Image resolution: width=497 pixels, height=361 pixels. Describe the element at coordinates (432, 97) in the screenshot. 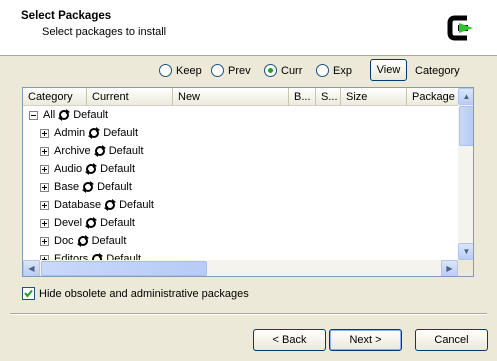

I see `column-package: Package` at that location.